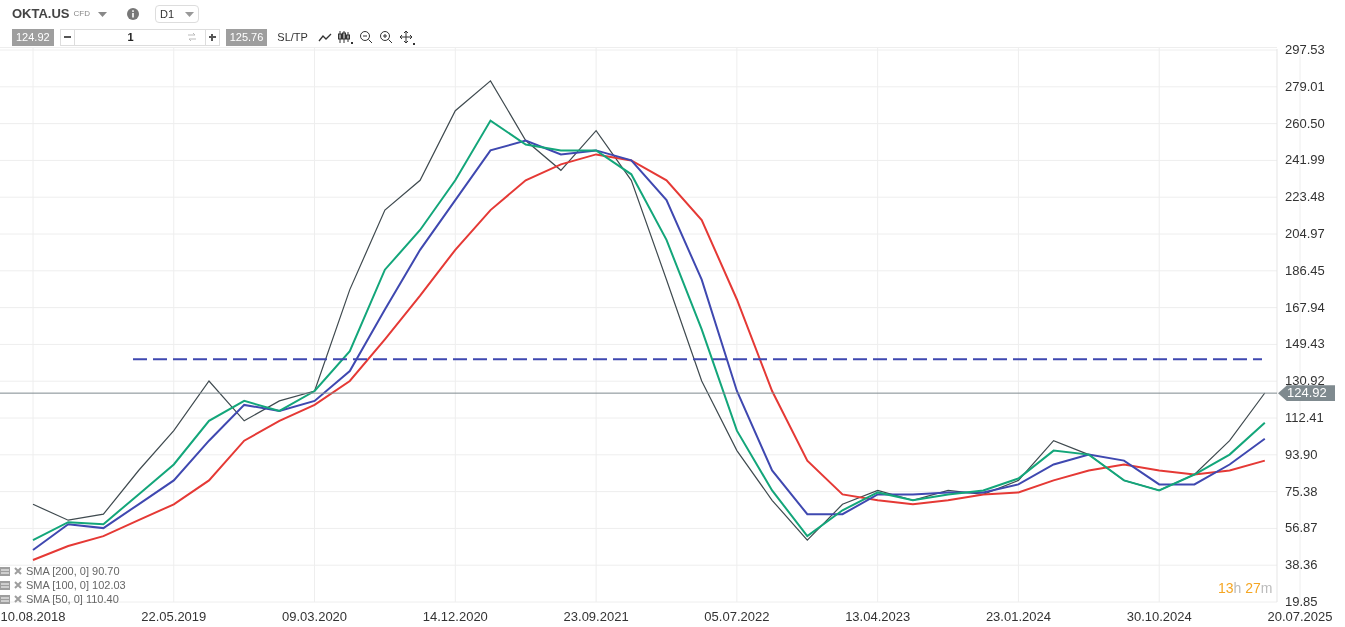 The image size is (1345, 627). What do you see at coordinates (177, 14) in the screenshot?
I see `timeframe-dropdown: D1` at bounding box center [177, 14].